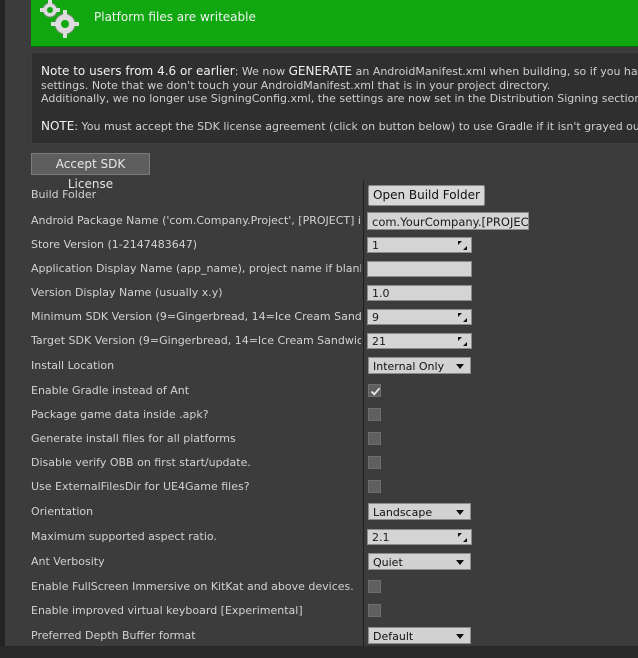 The image size is (638, 658). I want to click on install-location-label: Install Location, so click(73, 365).